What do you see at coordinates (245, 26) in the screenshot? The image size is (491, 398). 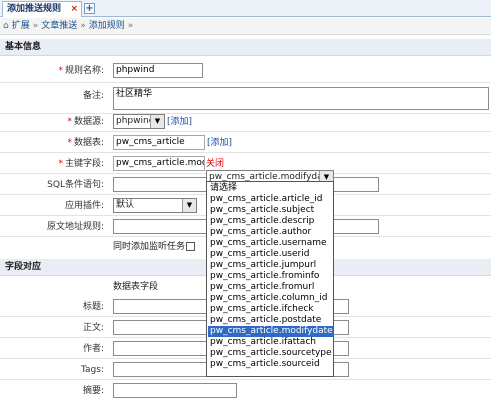 I see `breadcrumb: ⌂ 扩展» 文章推送» 添加规则»` at bounding box center [245, 26].